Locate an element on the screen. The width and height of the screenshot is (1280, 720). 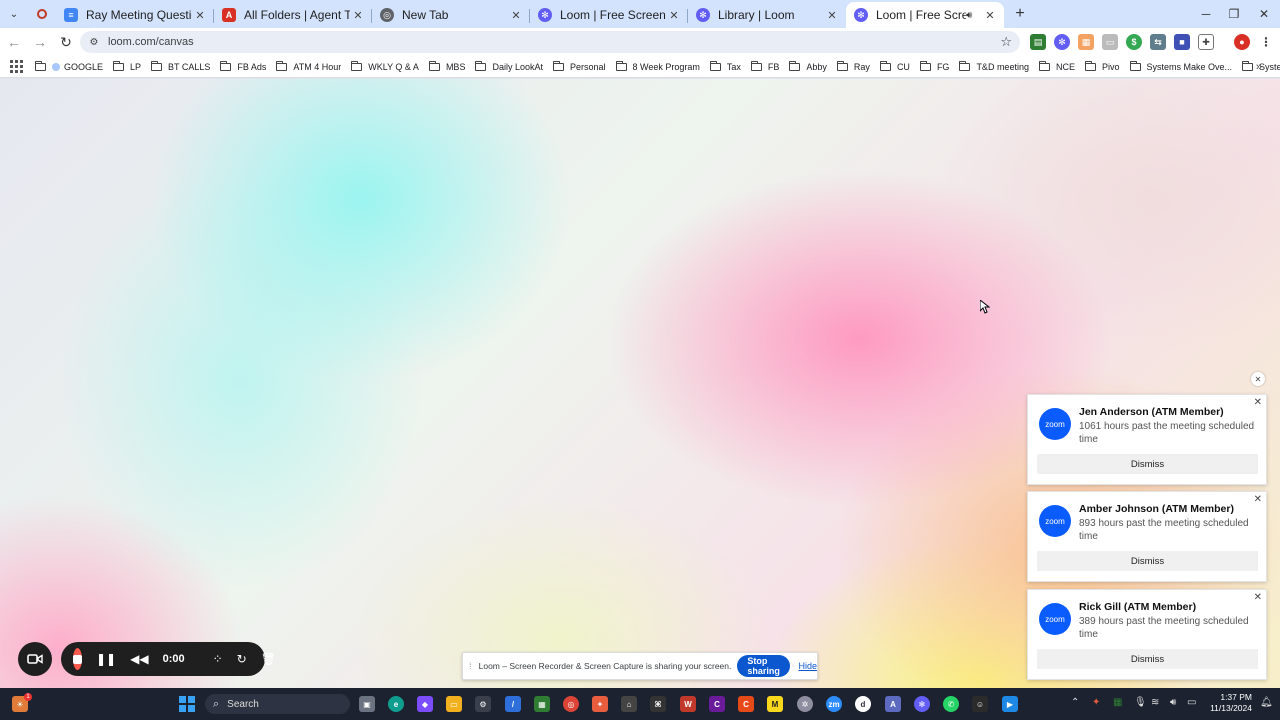
rewind-icon: ◀◀ is located at coordinates (139, 659).